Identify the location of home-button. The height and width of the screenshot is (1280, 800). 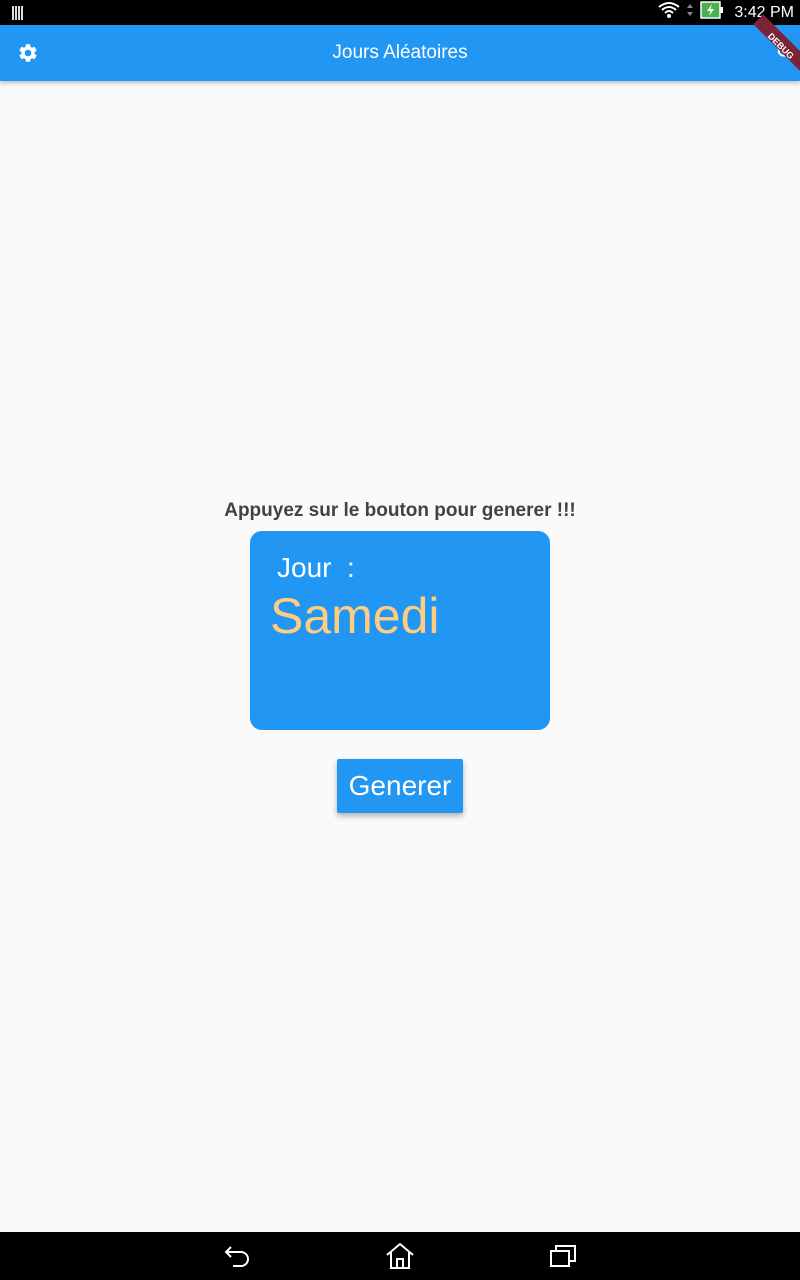
(400, 1256).